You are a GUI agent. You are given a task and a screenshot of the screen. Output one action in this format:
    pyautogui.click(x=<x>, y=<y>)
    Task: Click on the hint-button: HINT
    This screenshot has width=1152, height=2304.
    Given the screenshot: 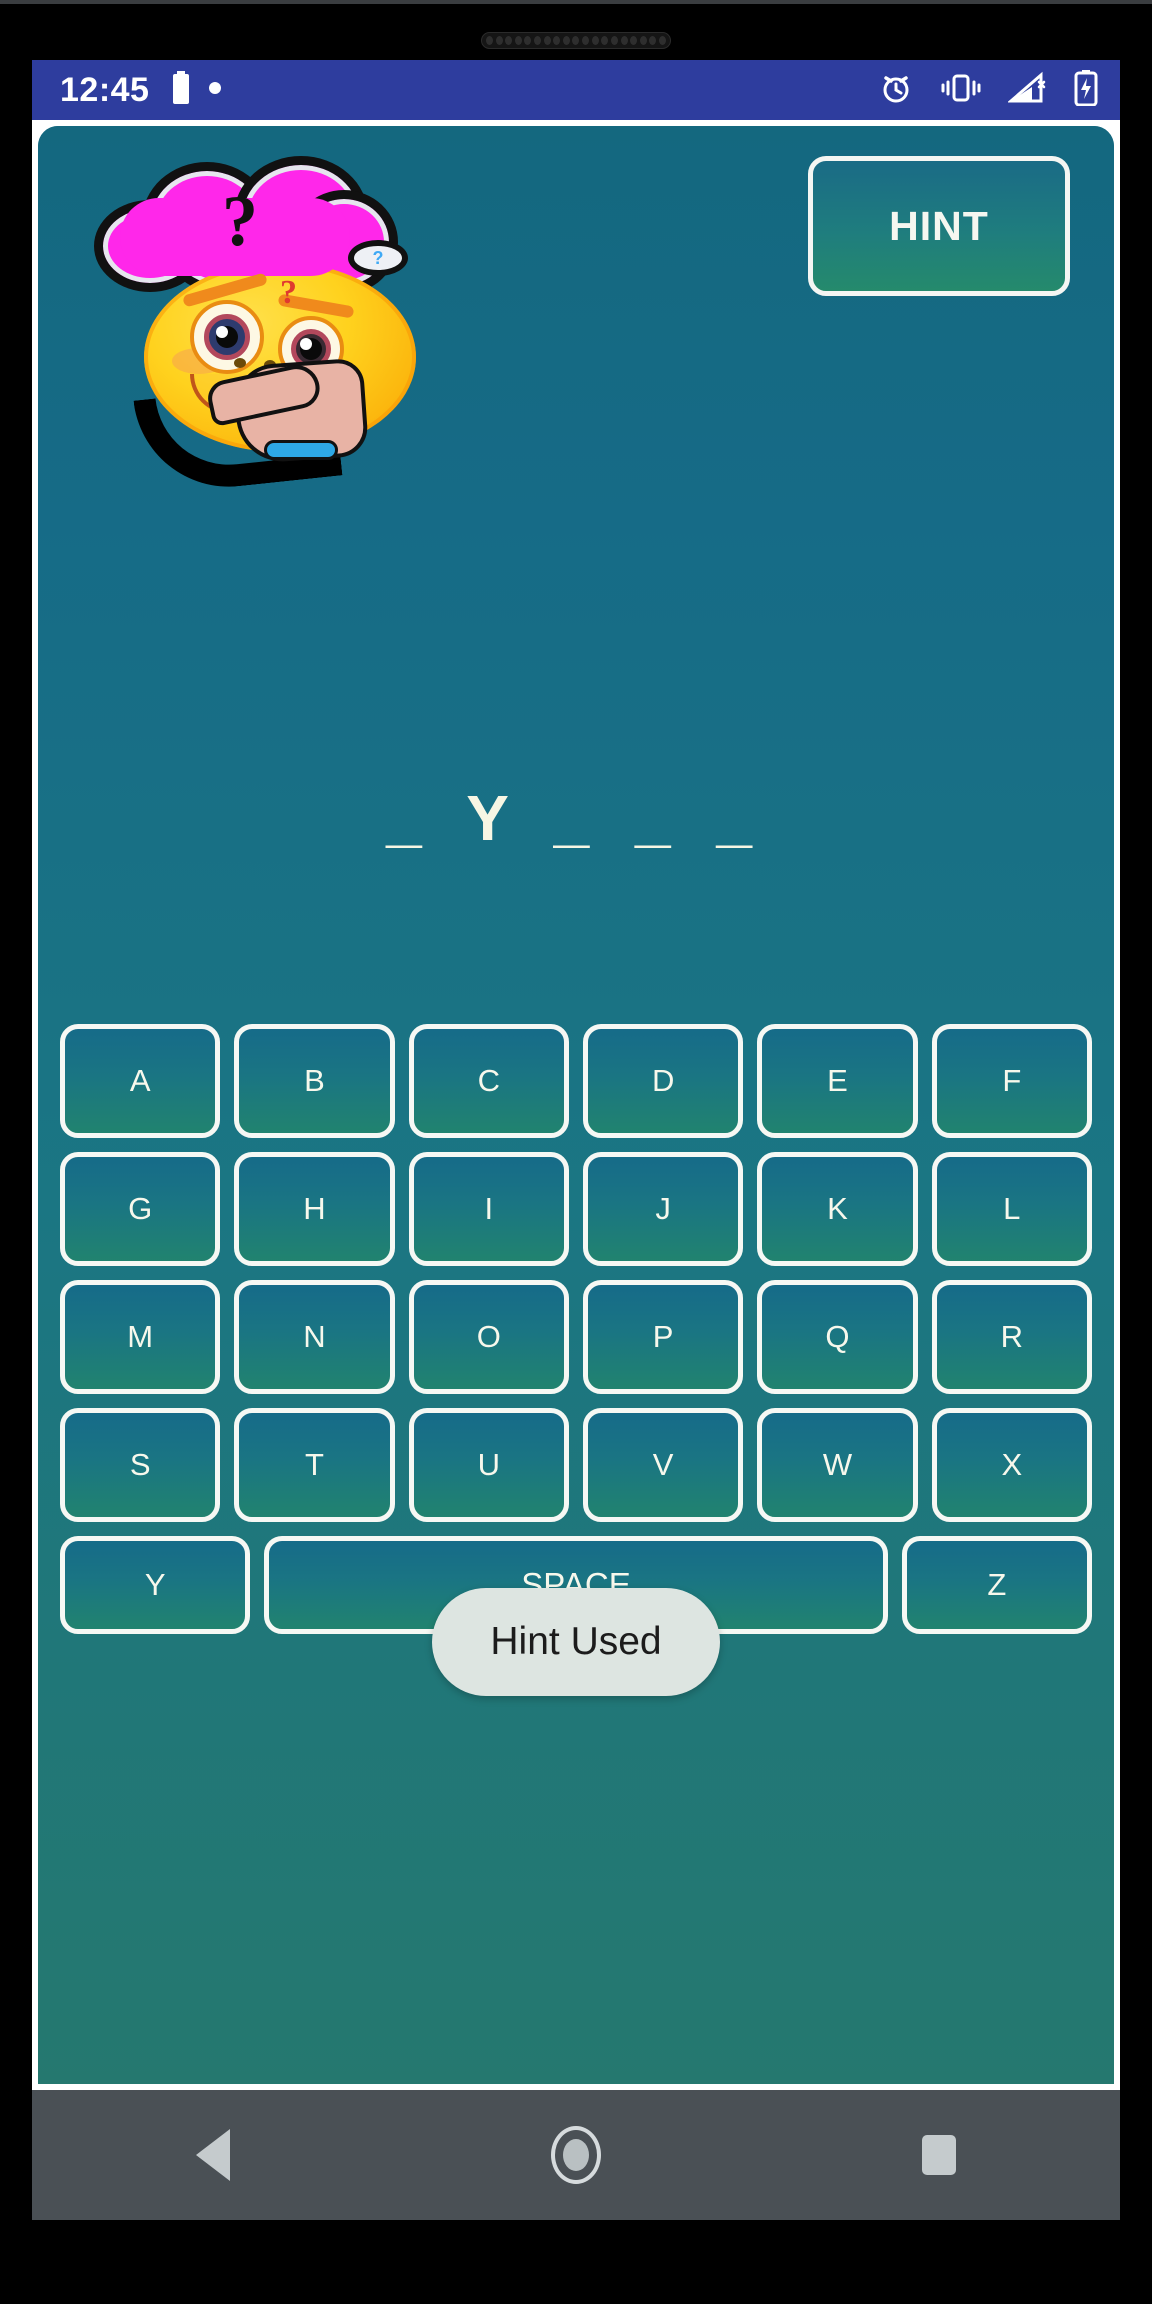 What is the action you would take?
    pyautogui.click(x=939, y=226)
    